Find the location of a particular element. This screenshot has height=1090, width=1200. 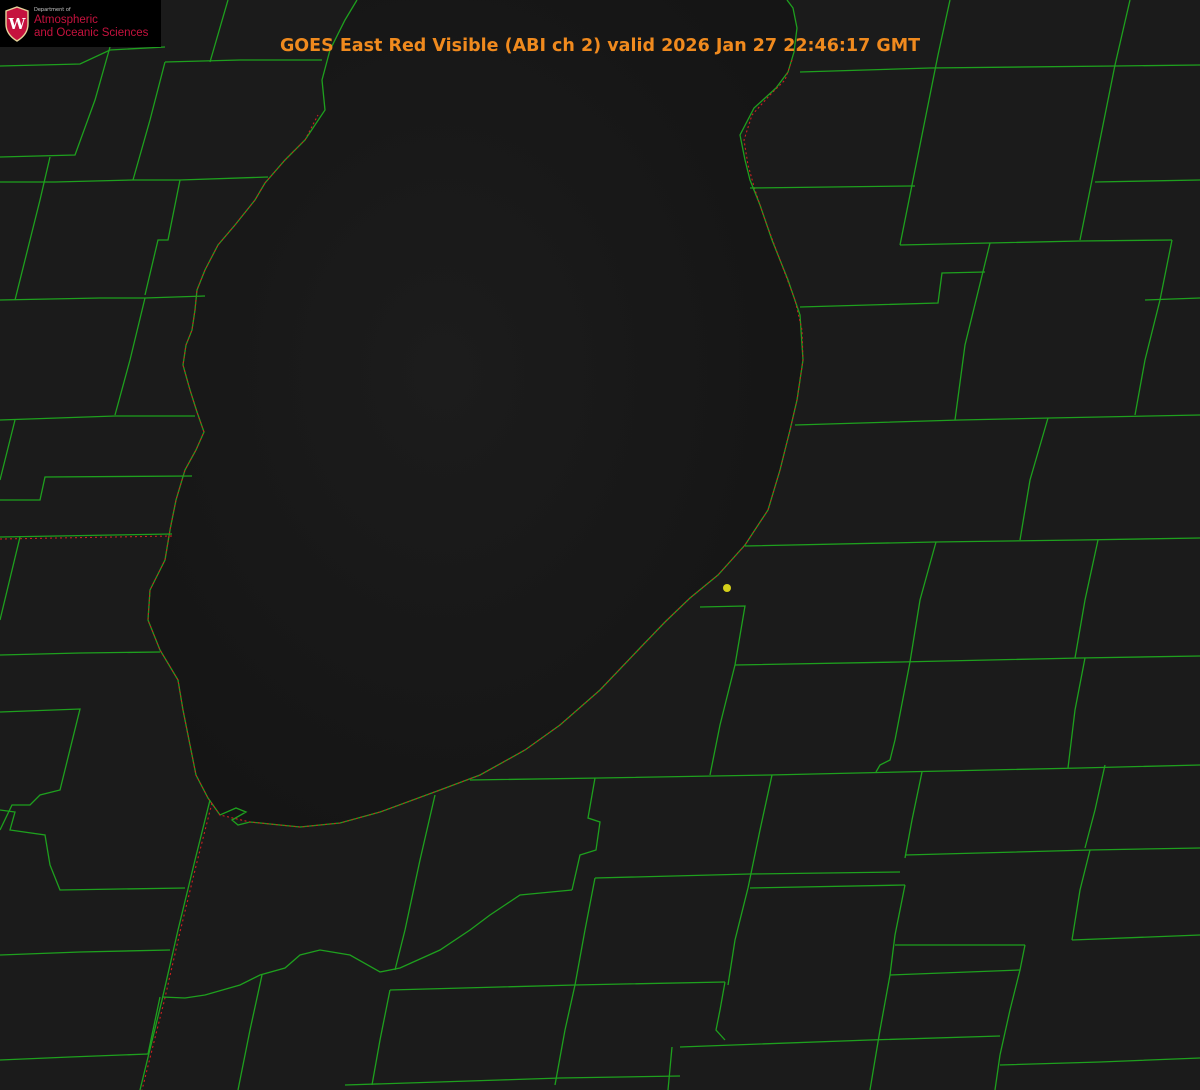

station-marker-icon is located at coordinates (727, 588).